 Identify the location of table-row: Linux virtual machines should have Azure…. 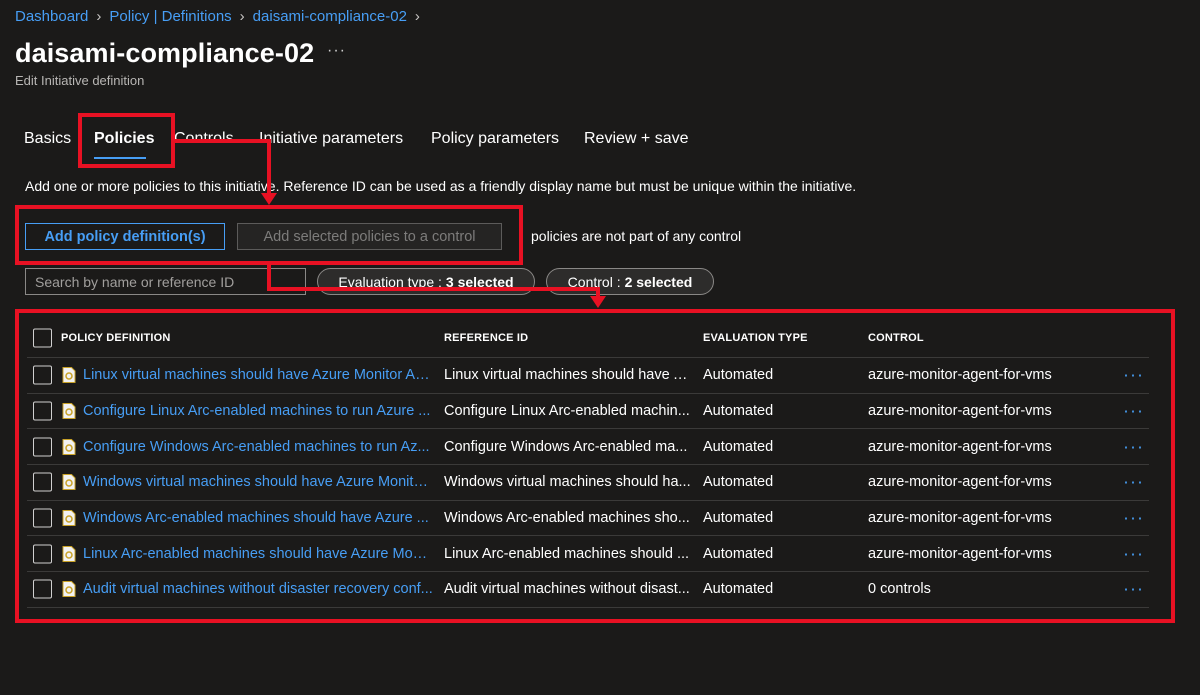
(588, 376).